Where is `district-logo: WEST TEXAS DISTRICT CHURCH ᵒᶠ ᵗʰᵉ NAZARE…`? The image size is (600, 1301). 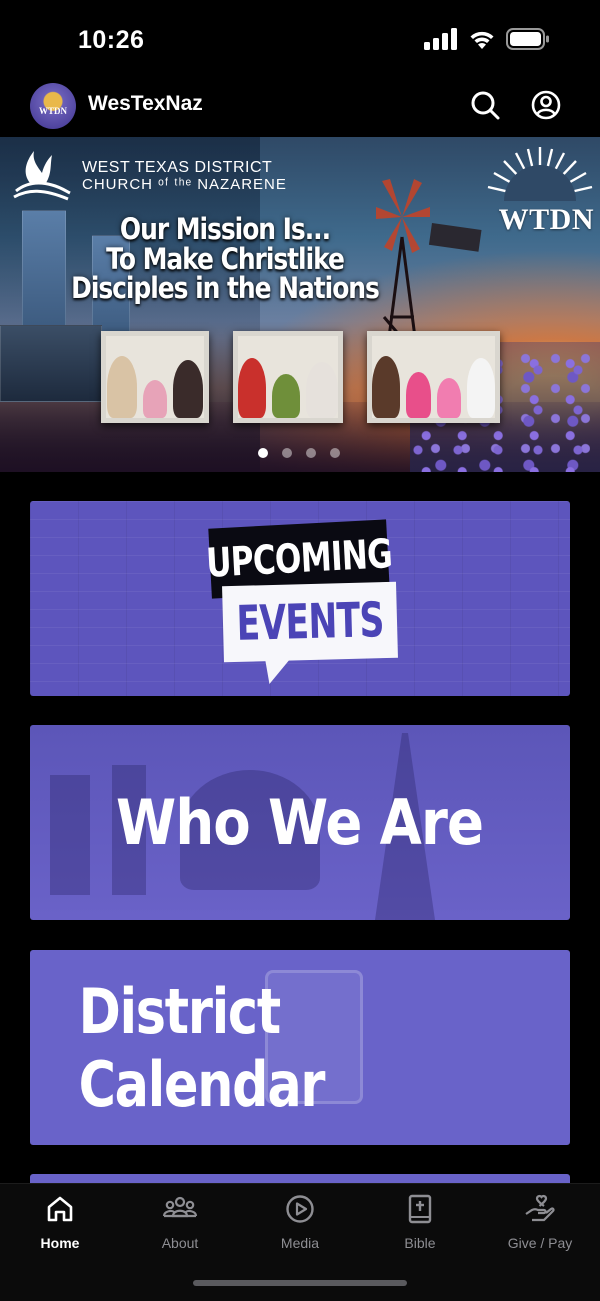
district-logo: WEST TEXAS DISTRICT CHURCH ᵒᶠ ᵗʰᵉ NAZARE… is located at coordinates (147, 176).